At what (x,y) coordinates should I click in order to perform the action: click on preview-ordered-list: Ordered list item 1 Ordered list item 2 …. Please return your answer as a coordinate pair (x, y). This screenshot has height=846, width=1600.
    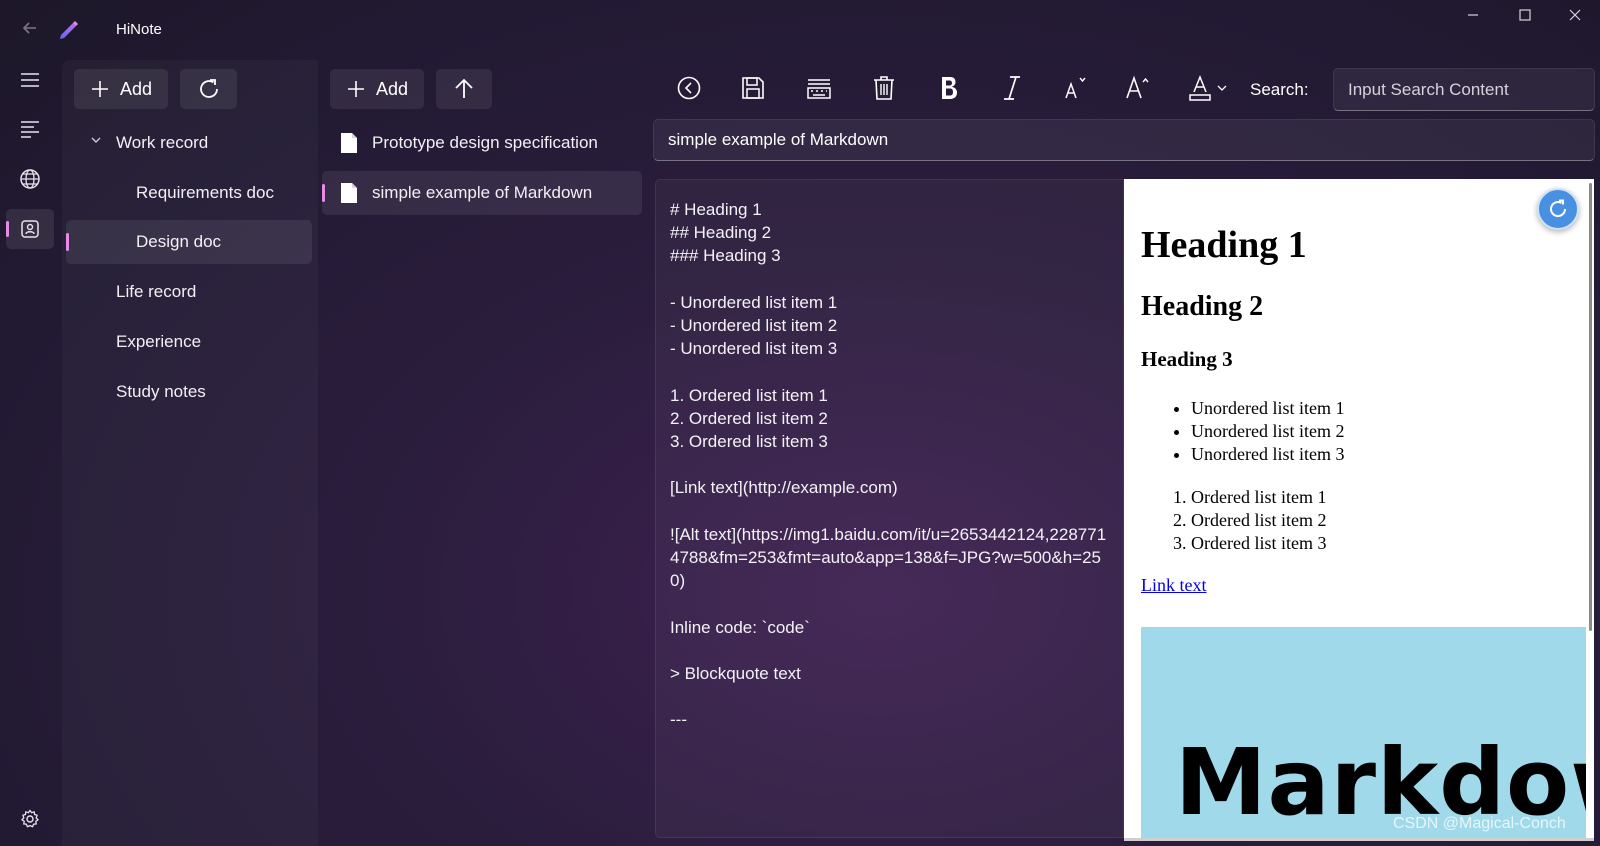
    Looking at the image, I should click on (1361, 520).